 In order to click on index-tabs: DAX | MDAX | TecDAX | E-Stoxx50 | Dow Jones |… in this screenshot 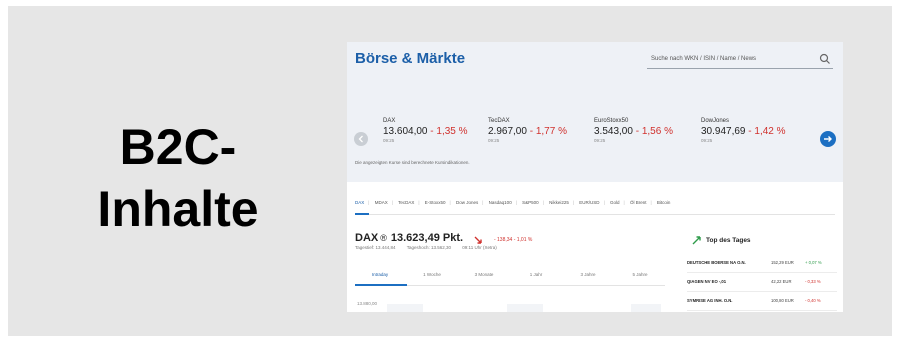, I will do `click(513, 202)`.